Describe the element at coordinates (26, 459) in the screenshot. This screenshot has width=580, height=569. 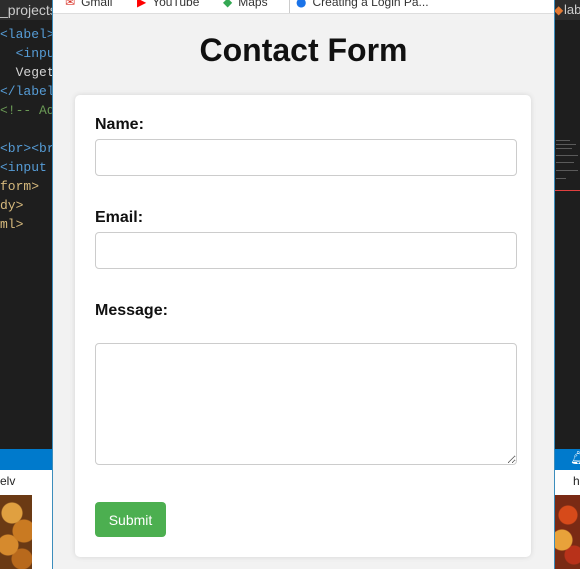
I see `status-bar` at that location.